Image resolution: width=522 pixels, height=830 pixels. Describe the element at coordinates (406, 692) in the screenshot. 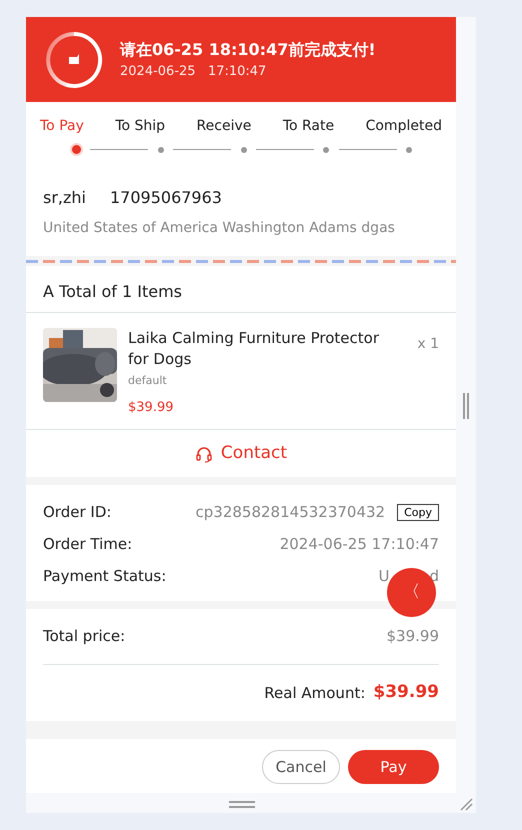

I see `real-amount-value: $39.99` at that location.